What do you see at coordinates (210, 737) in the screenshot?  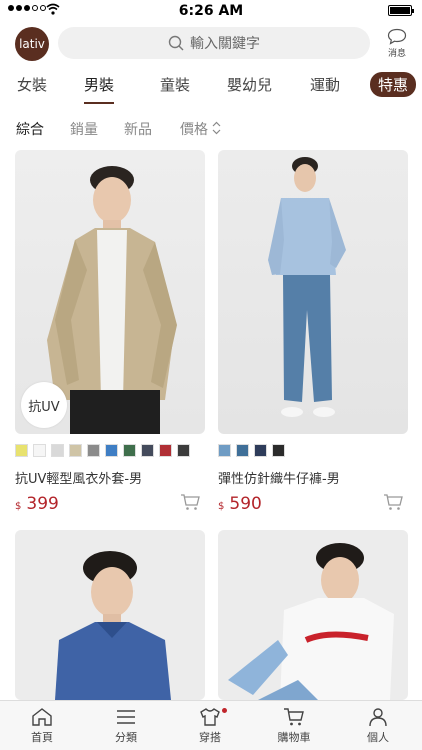 I see `nav-outfit-label: 穿搭` at bounding box center [210, 737].